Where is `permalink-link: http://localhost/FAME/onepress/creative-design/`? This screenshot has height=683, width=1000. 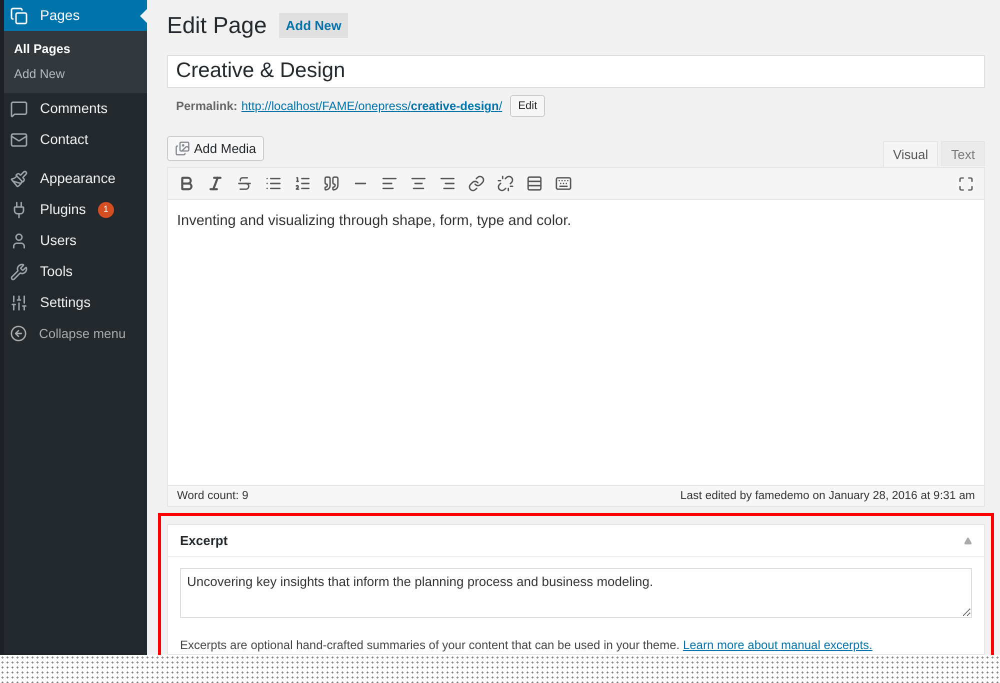 permalink-link: http://localhost/FAME/onepress/creative-design/ is located at coordinates (371, 106).